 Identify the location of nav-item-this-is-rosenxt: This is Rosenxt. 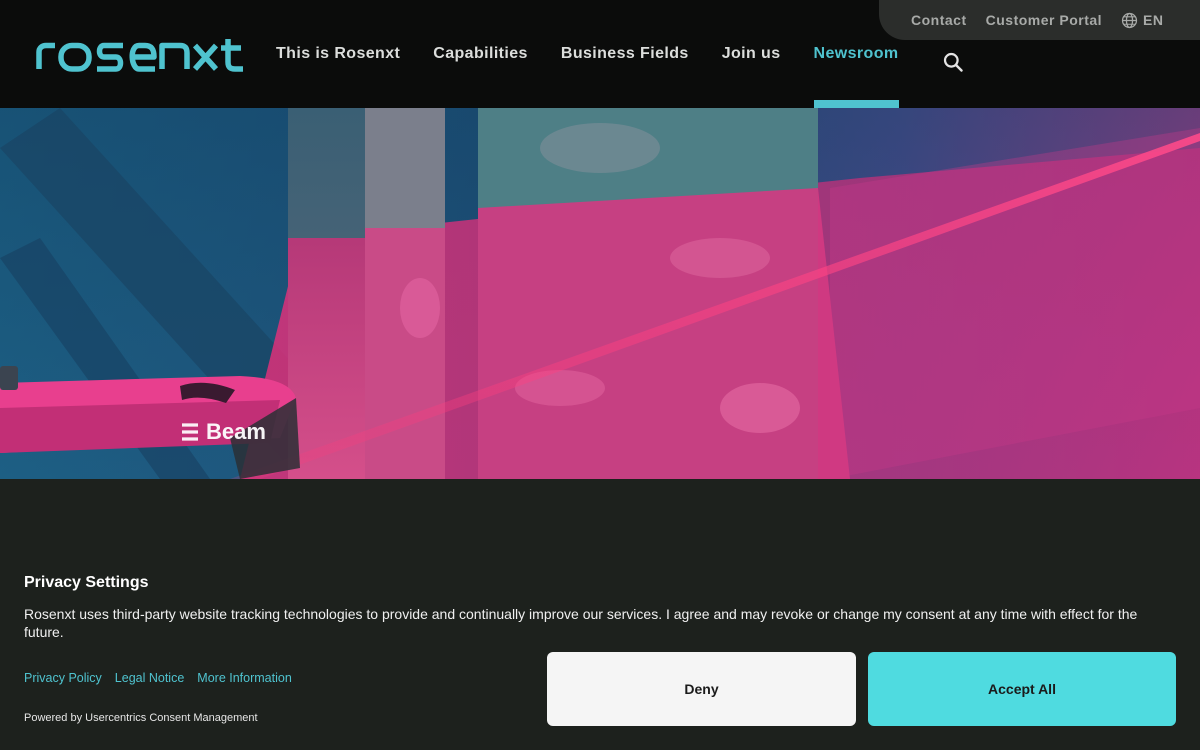
(338, 54).